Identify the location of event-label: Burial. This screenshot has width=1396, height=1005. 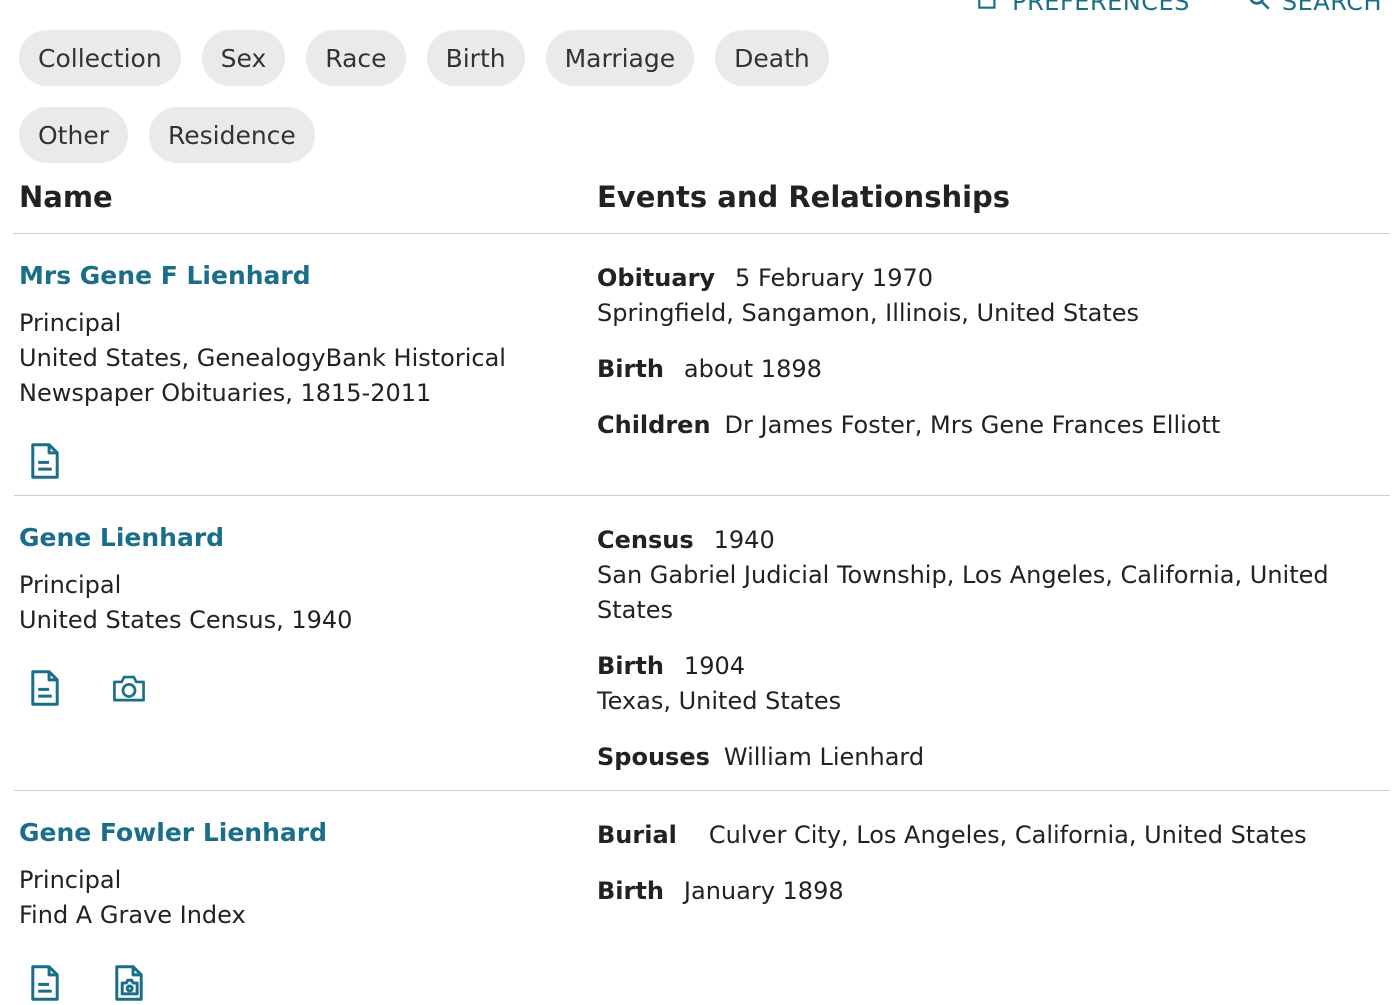
(637, 835).